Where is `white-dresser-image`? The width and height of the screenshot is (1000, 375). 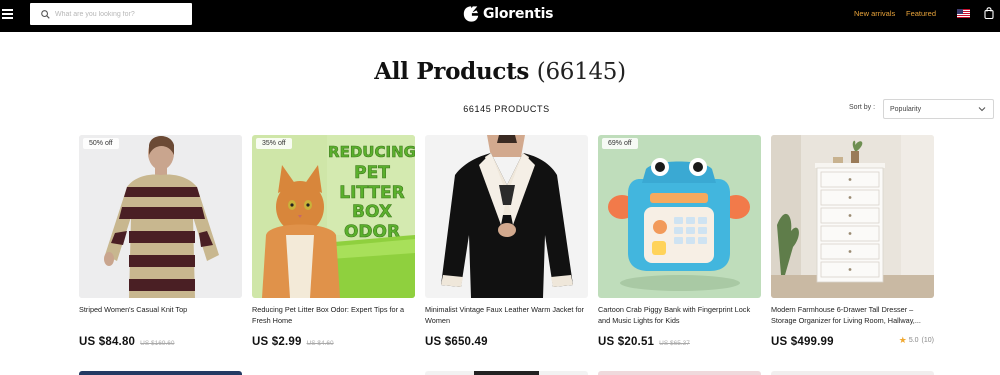 white-dresser-image is located at coordinates (852, 216).